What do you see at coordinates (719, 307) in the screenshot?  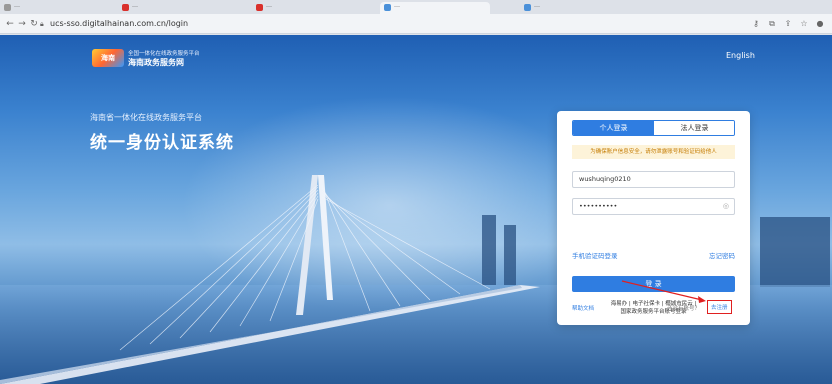 I see `register-link: 去注册` at bounding box center [719, 307].